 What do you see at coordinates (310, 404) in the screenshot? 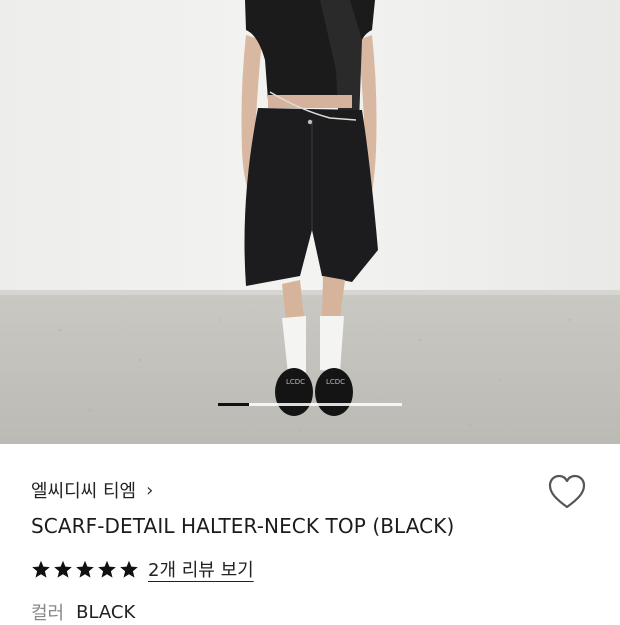
I see `gallery-progress-bar` at bounding box center [310, 404].